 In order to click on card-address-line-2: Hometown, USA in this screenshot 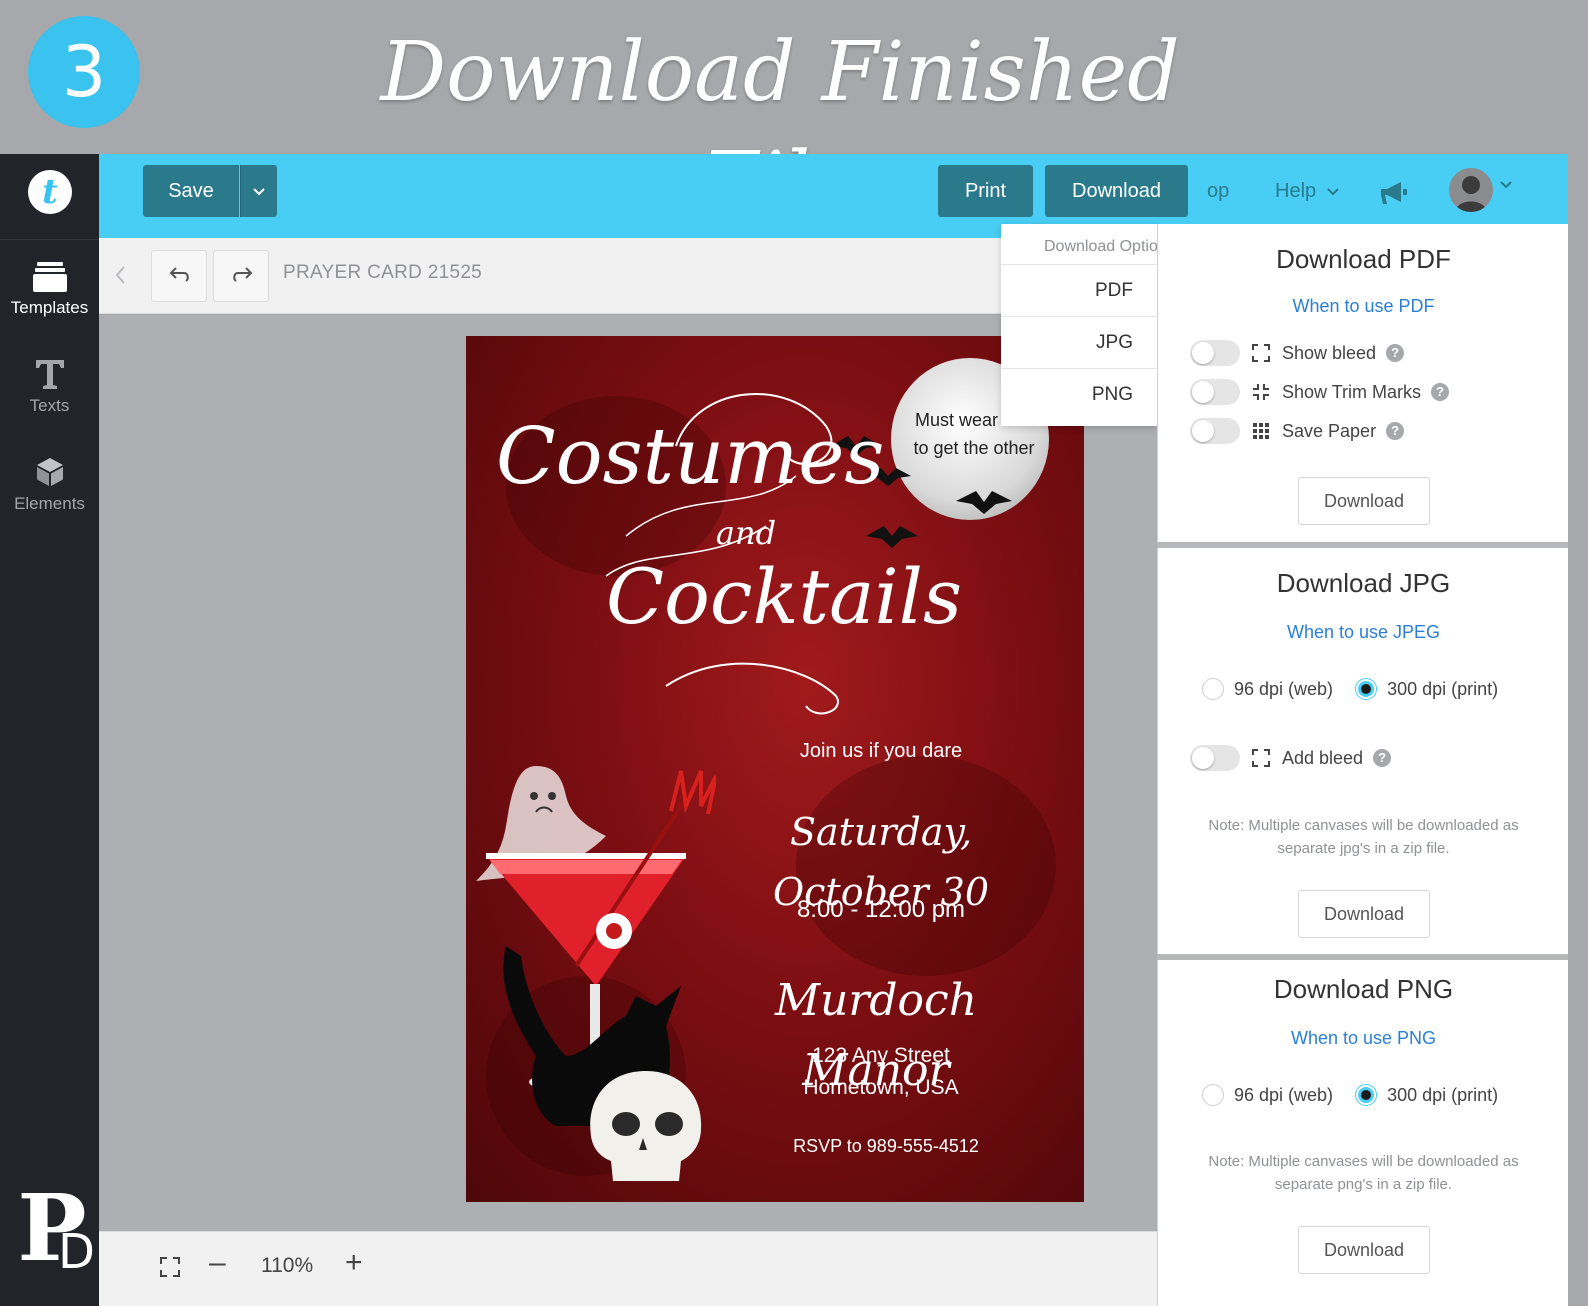, I will do `click(881, 1087)`.